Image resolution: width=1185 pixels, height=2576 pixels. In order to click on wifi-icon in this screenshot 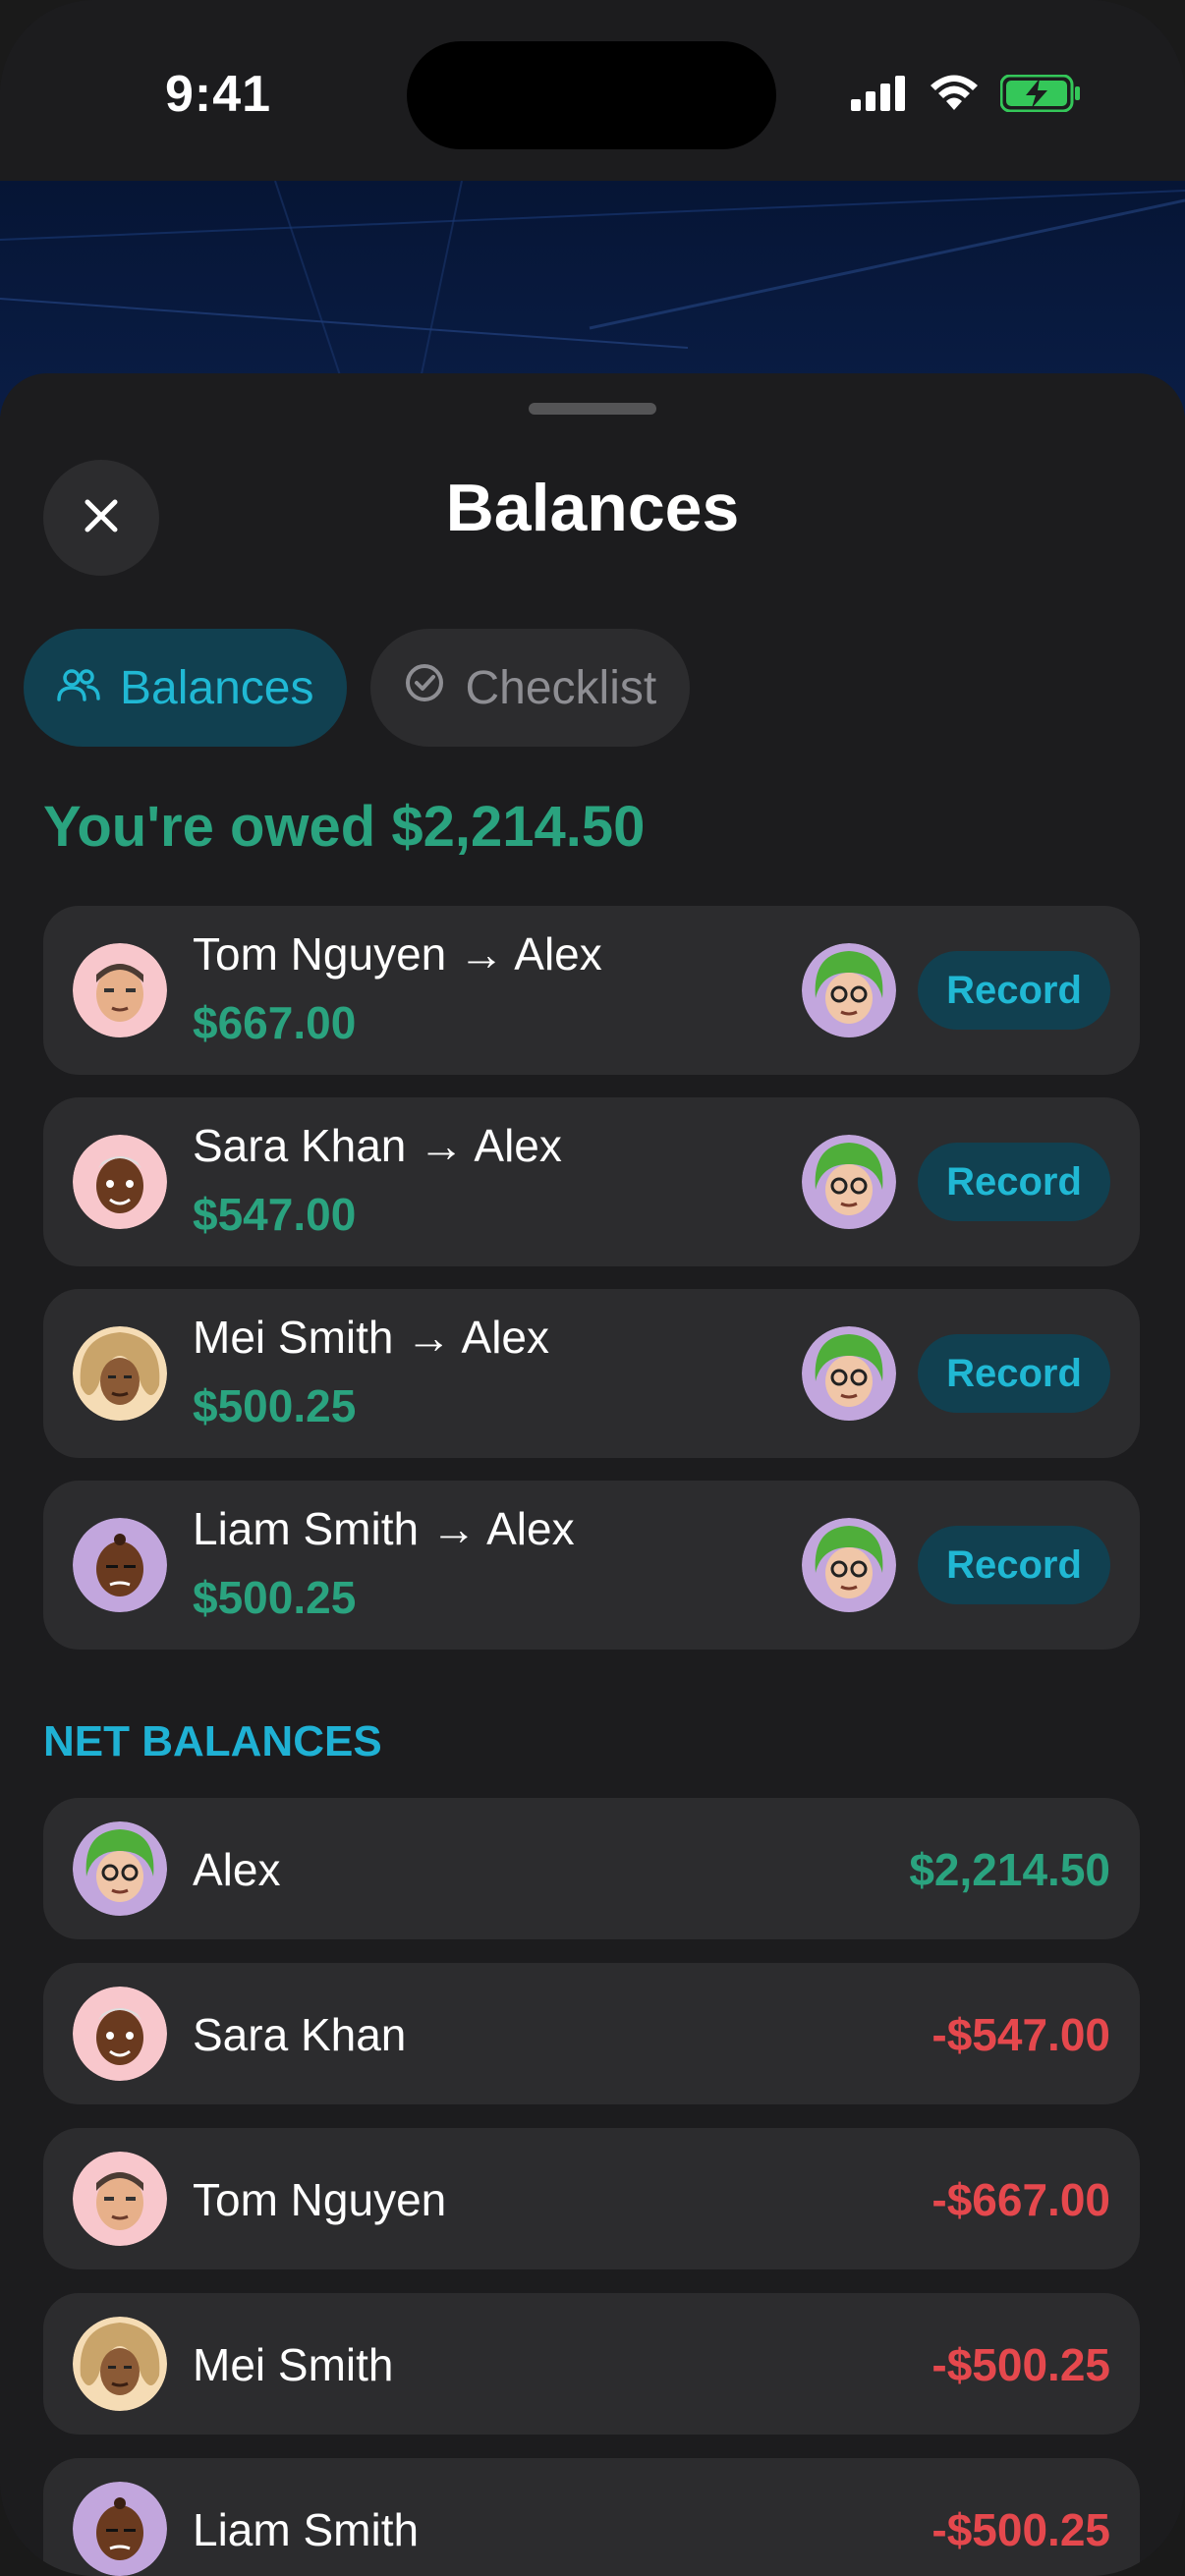, I will do `click(955, 96)`.